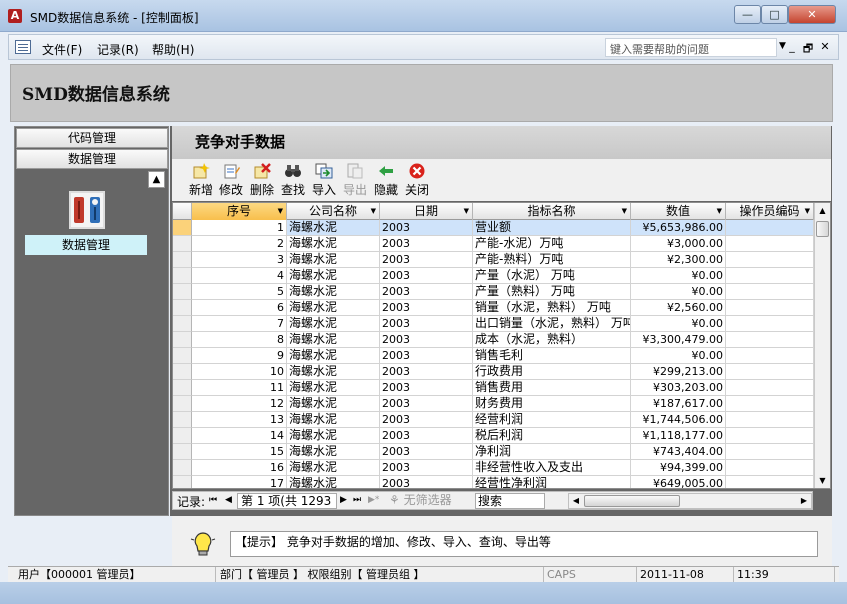 This screenshot has width=847, height=604. What do you see at coordinates (239, 404) in the screenshot?
I see `cell-seq: 12` at bounding box center [239, 404].